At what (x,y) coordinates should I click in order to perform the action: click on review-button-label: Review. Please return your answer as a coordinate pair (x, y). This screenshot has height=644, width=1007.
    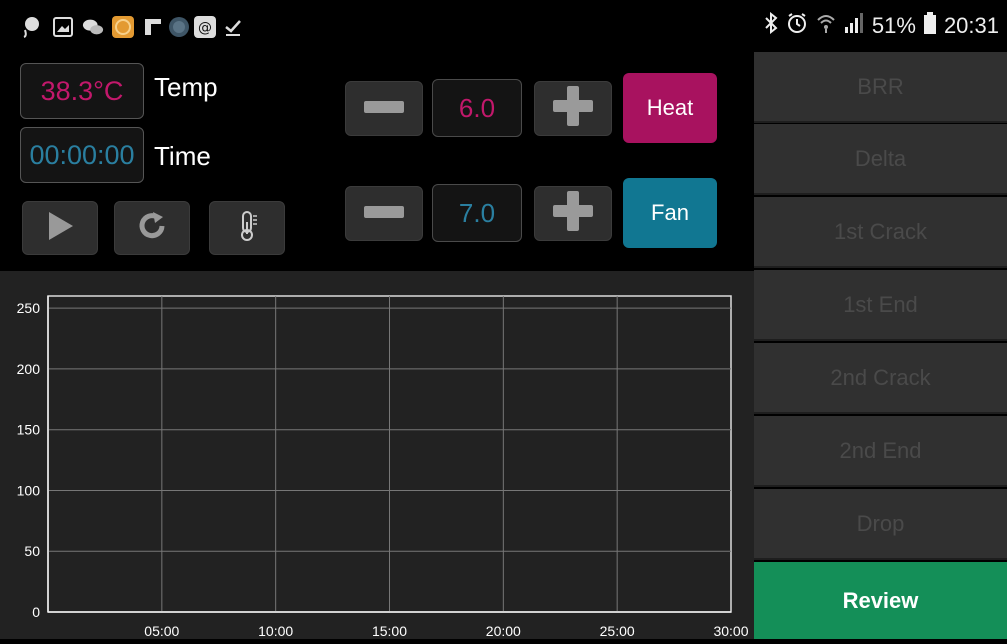
    Looking at the image, I should click on (880, 600).